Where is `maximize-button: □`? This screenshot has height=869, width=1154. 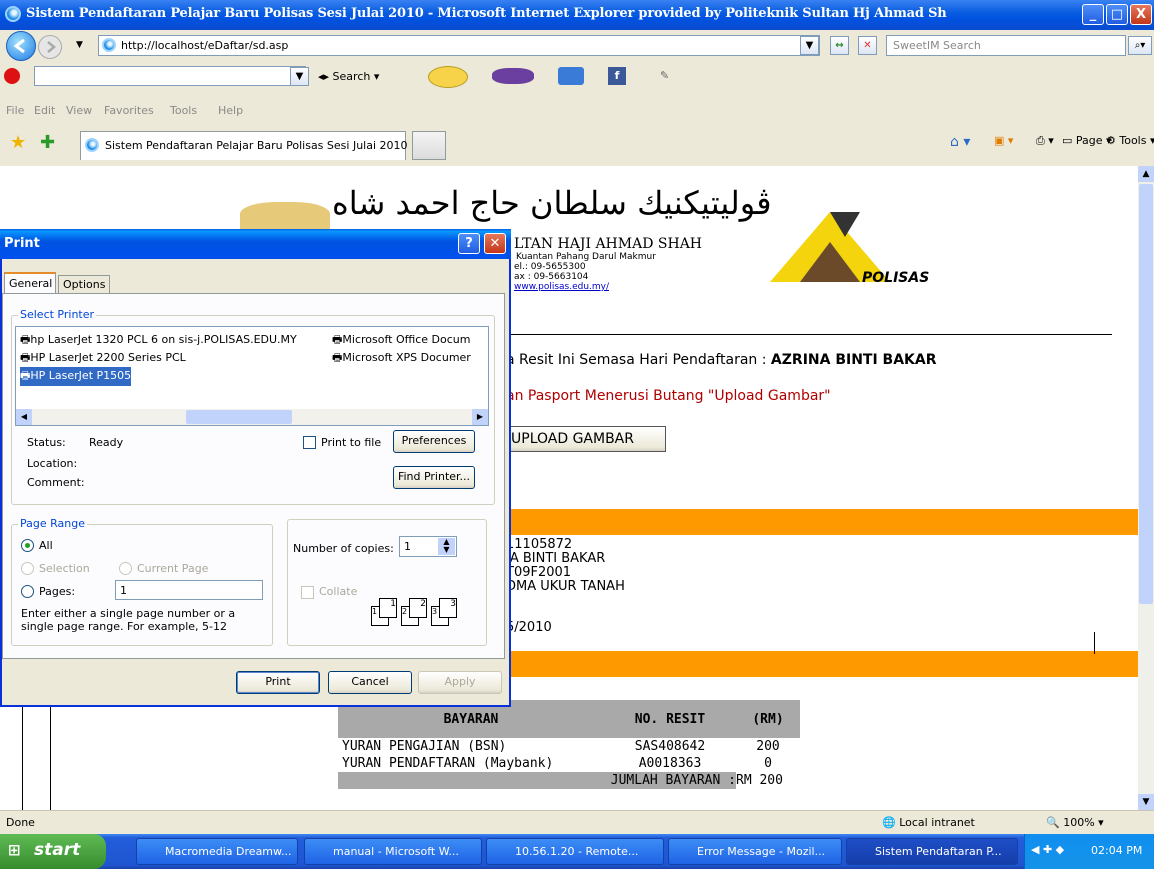 maximize-button: □ is located at coordinates (1117, 14).